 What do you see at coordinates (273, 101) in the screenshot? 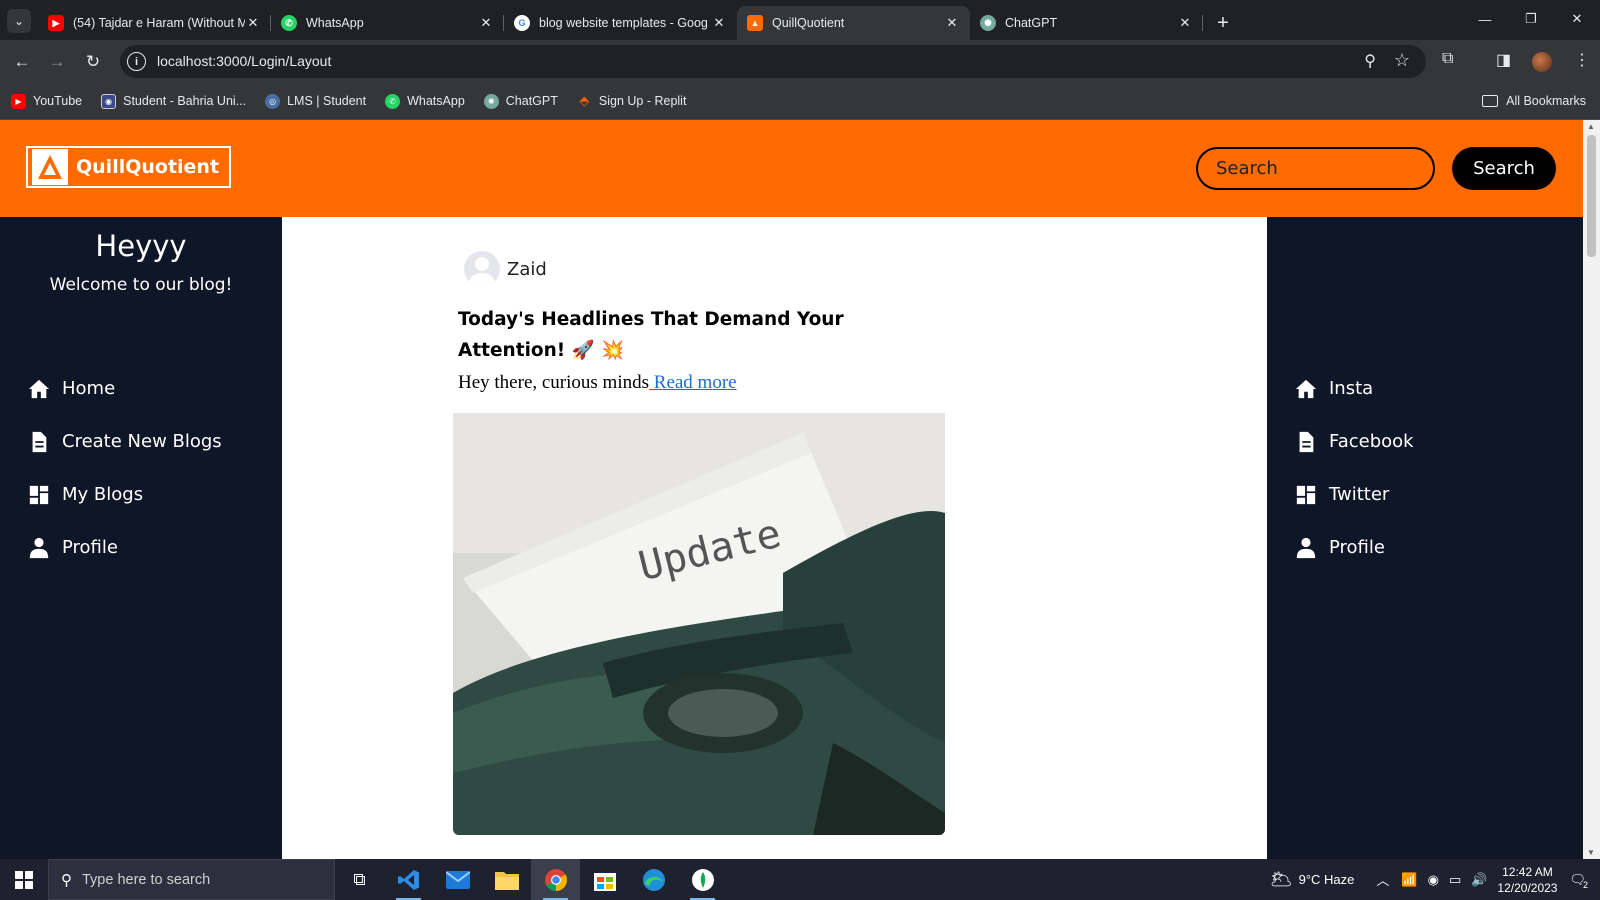
I see `lms-icon: ◎` at bounding box center [273, 101].